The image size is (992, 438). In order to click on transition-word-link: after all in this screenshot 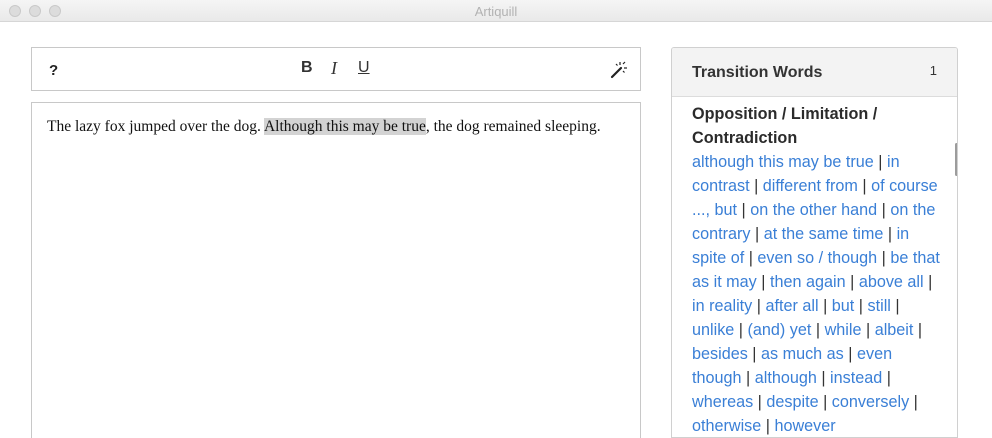, I will do `click(791, 306)`.